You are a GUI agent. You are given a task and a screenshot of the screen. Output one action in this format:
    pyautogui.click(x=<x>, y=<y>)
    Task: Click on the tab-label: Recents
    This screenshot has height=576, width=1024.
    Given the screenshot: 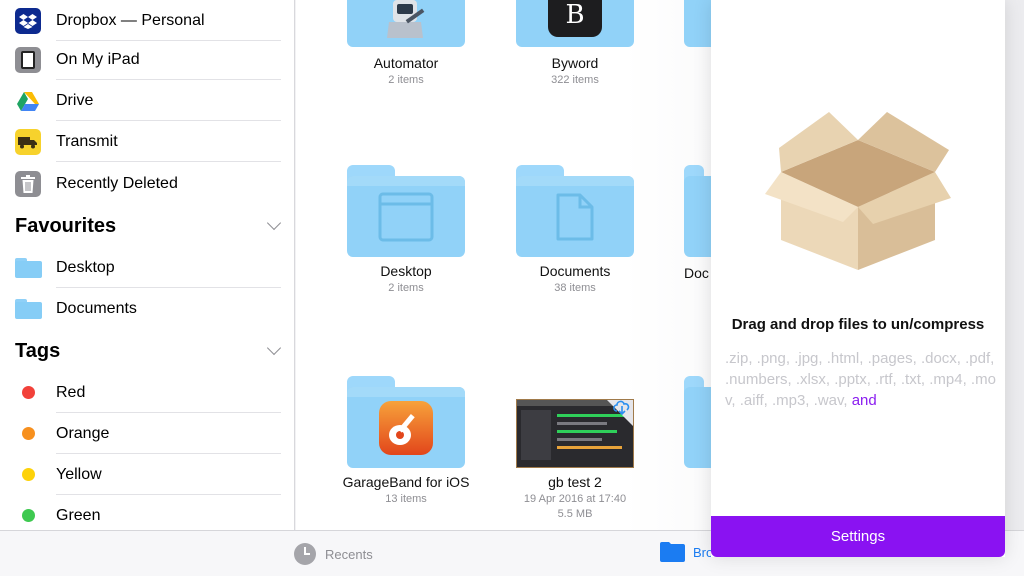 What is the action you would take?
    pyautogui.click(x=349, y=554)
    